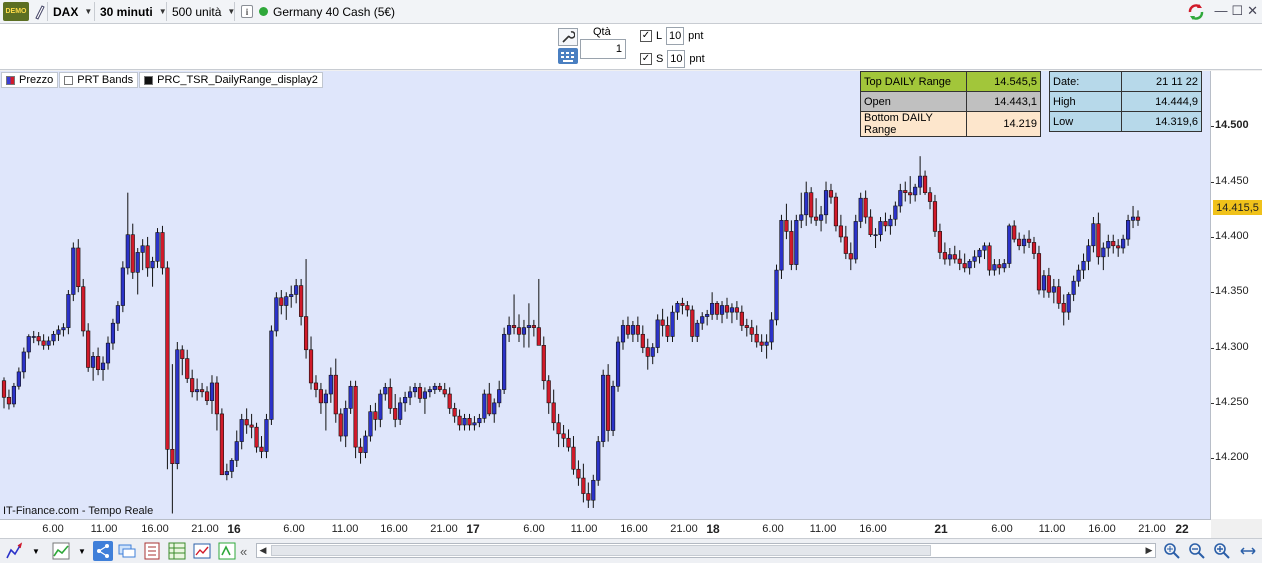 This screenshot has height=563, width=1262. I want to click on positions-icon, so click(227, 551).